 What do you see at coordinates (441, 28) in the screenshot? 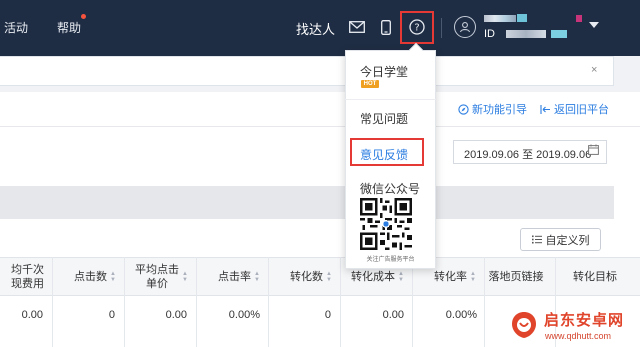
I see `nav-divider` at bounding box center [441, 28].